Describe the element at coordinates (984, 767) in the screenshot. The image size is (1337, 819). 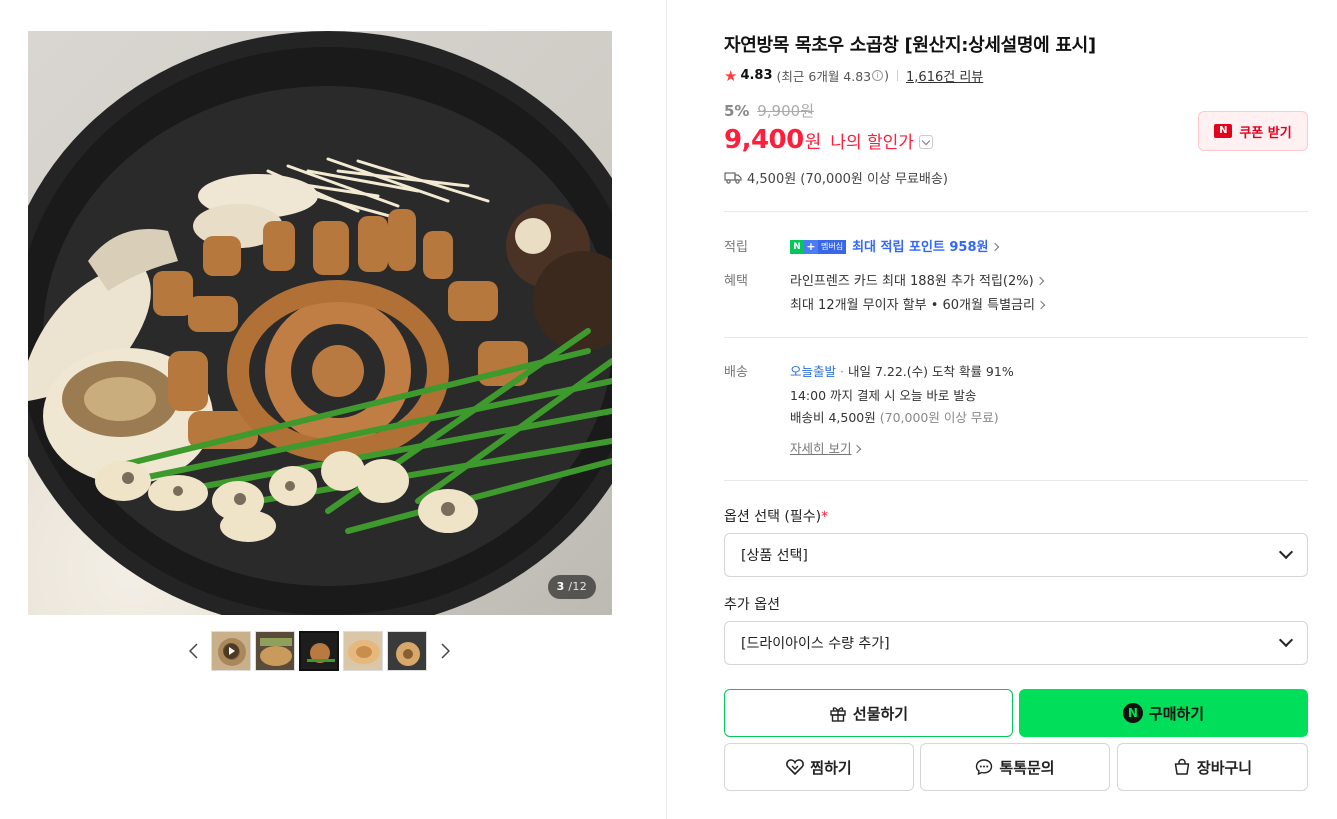
I see `chat-bubble-icon` at that location.